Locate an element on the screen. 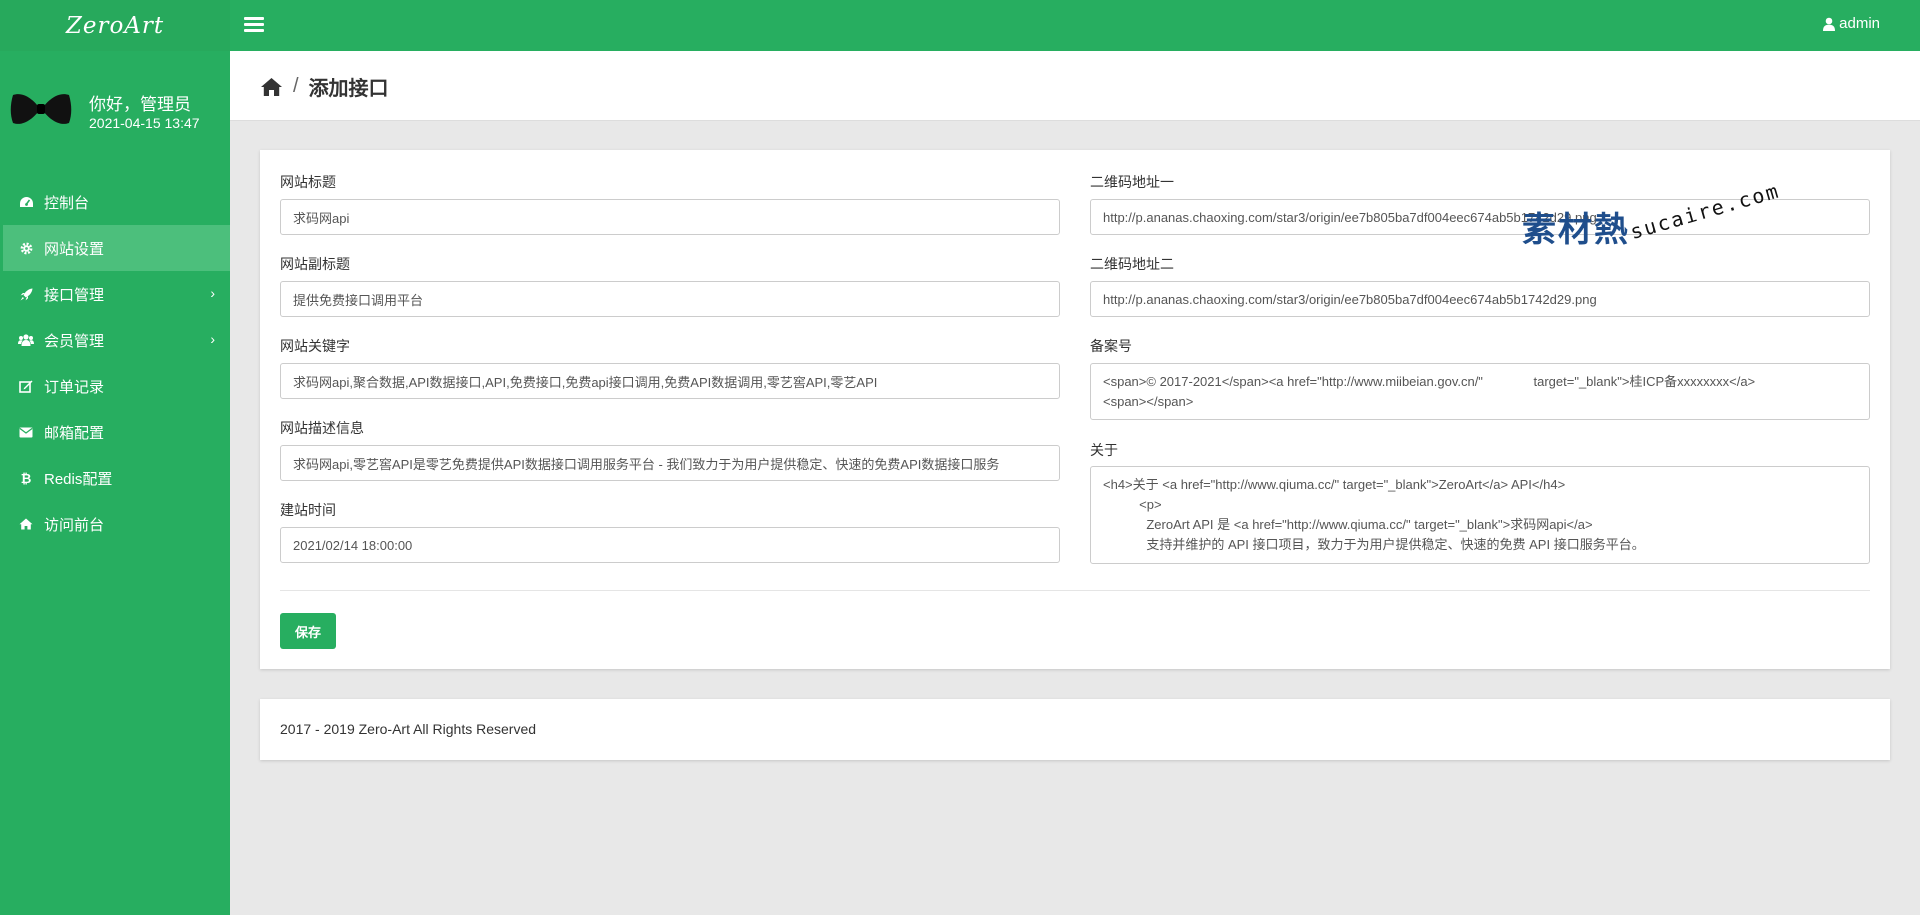 The height and width of the screenshot is (915, 1920). avatar is located at coordinates (41, 109).